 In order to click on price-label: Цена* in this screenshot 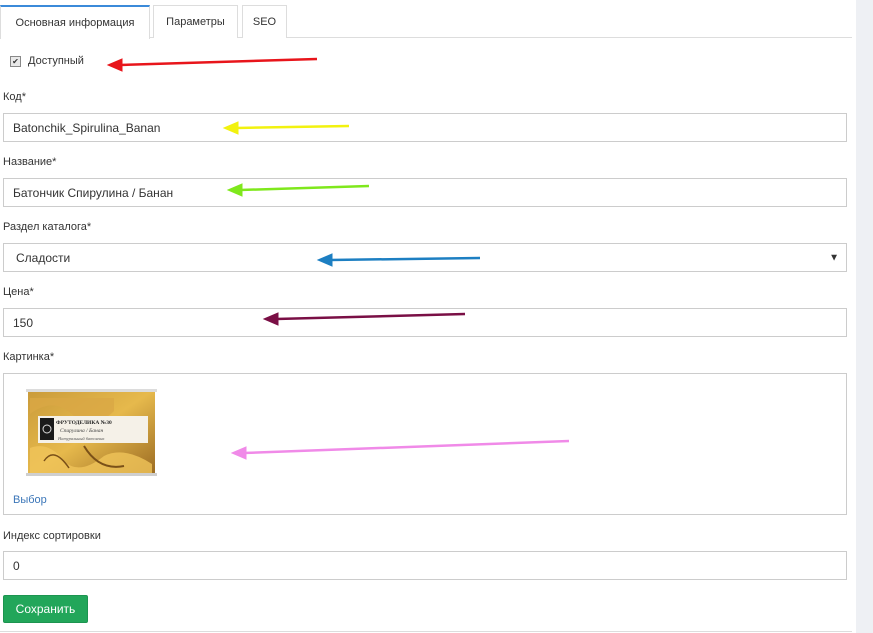, I will do `click(18, 292)`.